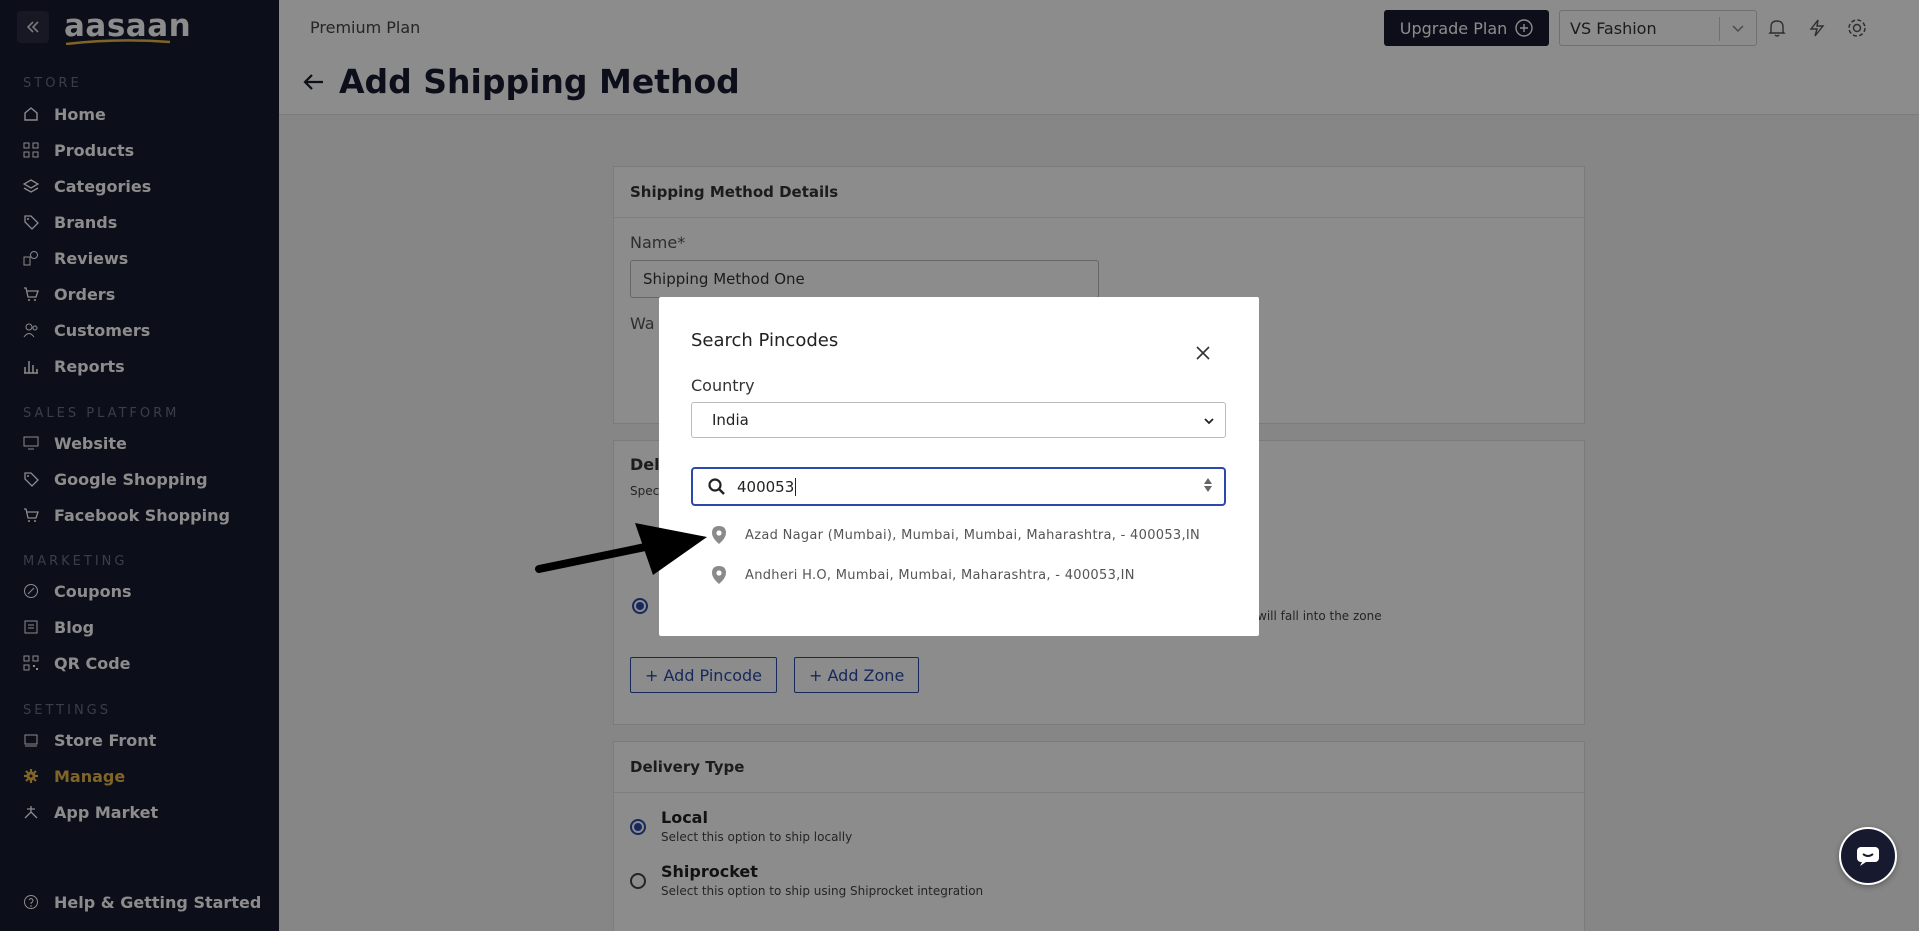 This screenshot has height=931, width=1919. I want to click on chevron-down-icon, so click(1209, 421).